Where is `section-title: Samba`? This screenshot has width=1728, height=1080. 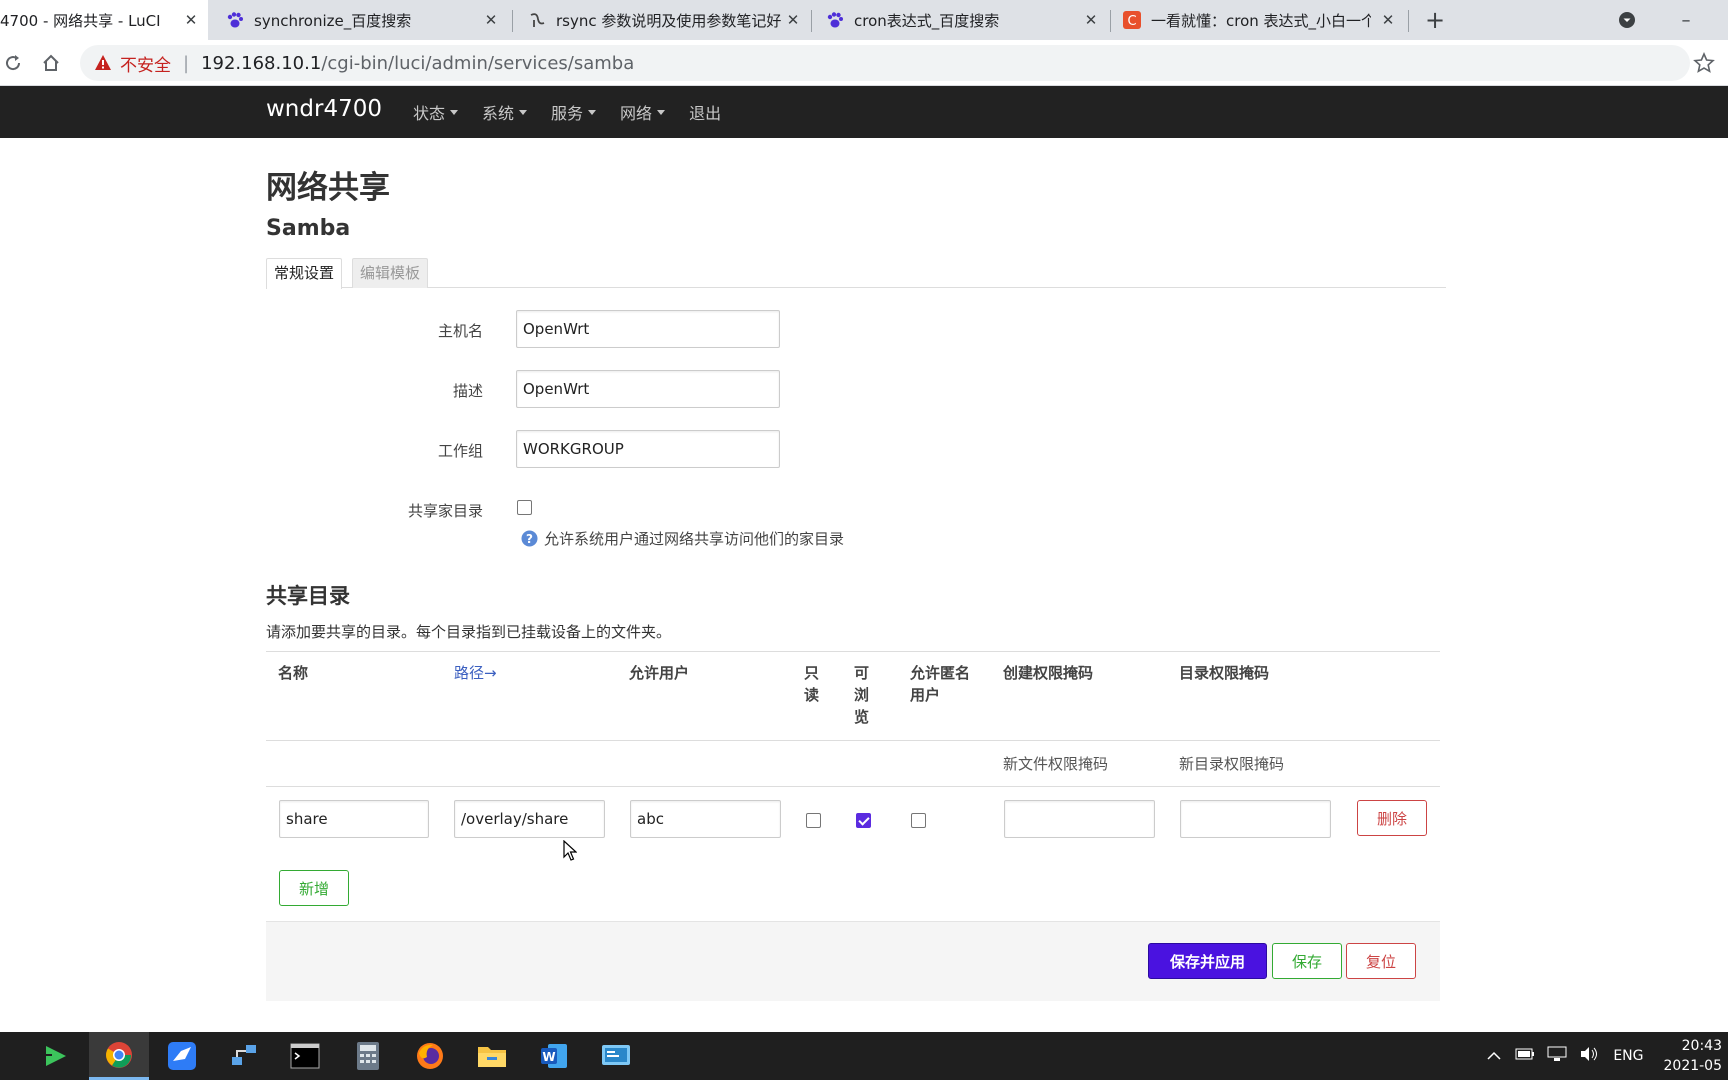 section-title: Samba is located at coordinates (308, 228).